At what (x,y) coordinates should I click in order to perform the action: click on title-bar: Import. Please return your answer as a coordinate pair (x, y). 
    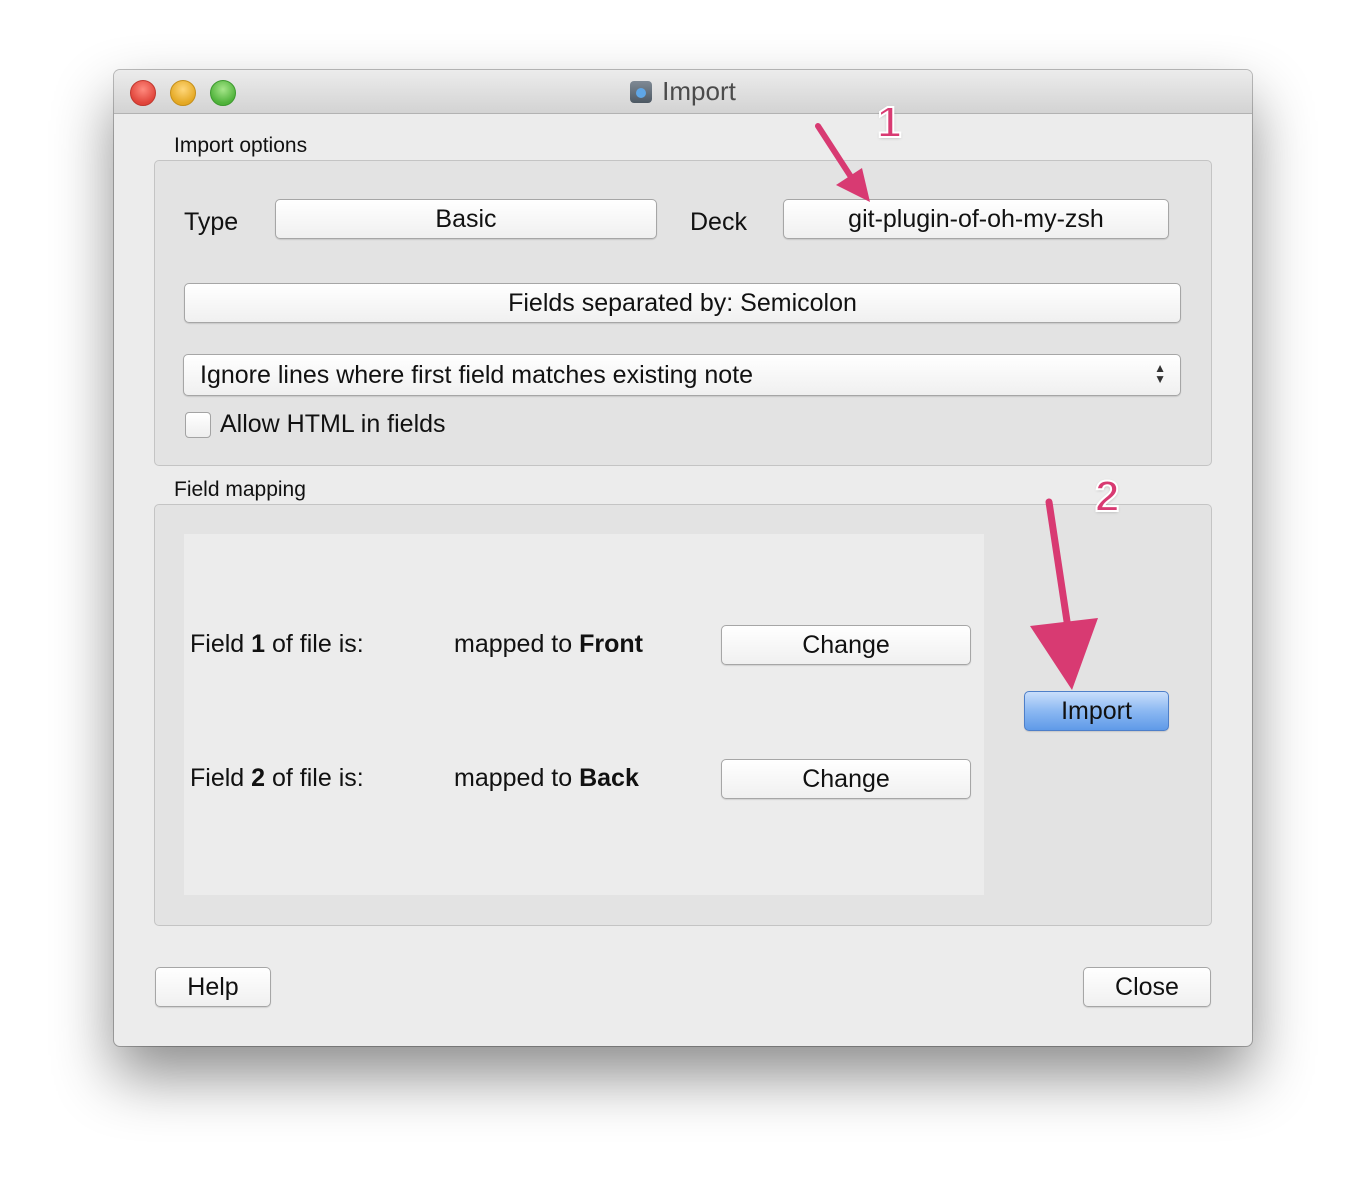
    Looking at the image, I should click on (683, 92).